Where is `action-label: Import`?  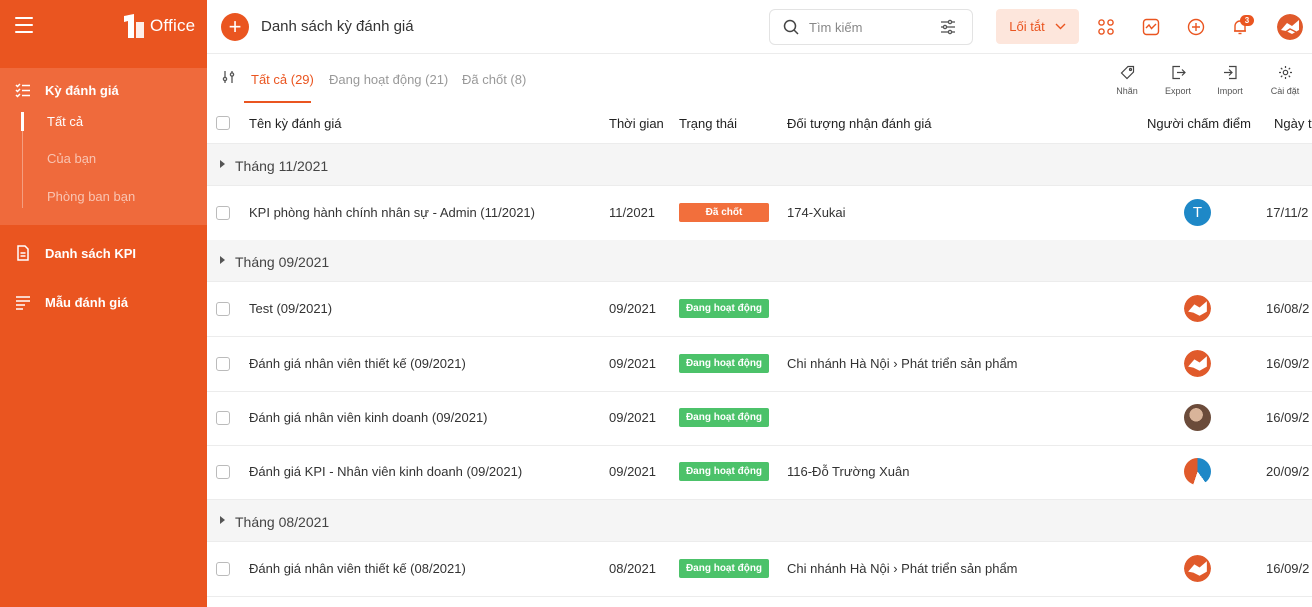
action-label: Import is located at coordinates (1230, 91).